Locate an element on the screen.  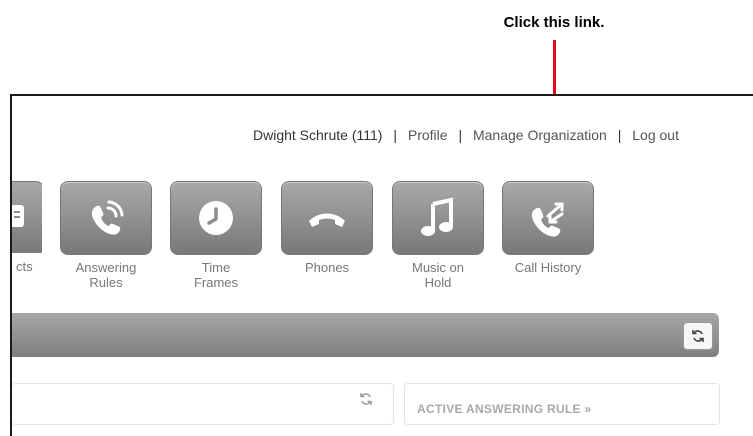
panel-refresh-icon is located at coordinates (366, 399).